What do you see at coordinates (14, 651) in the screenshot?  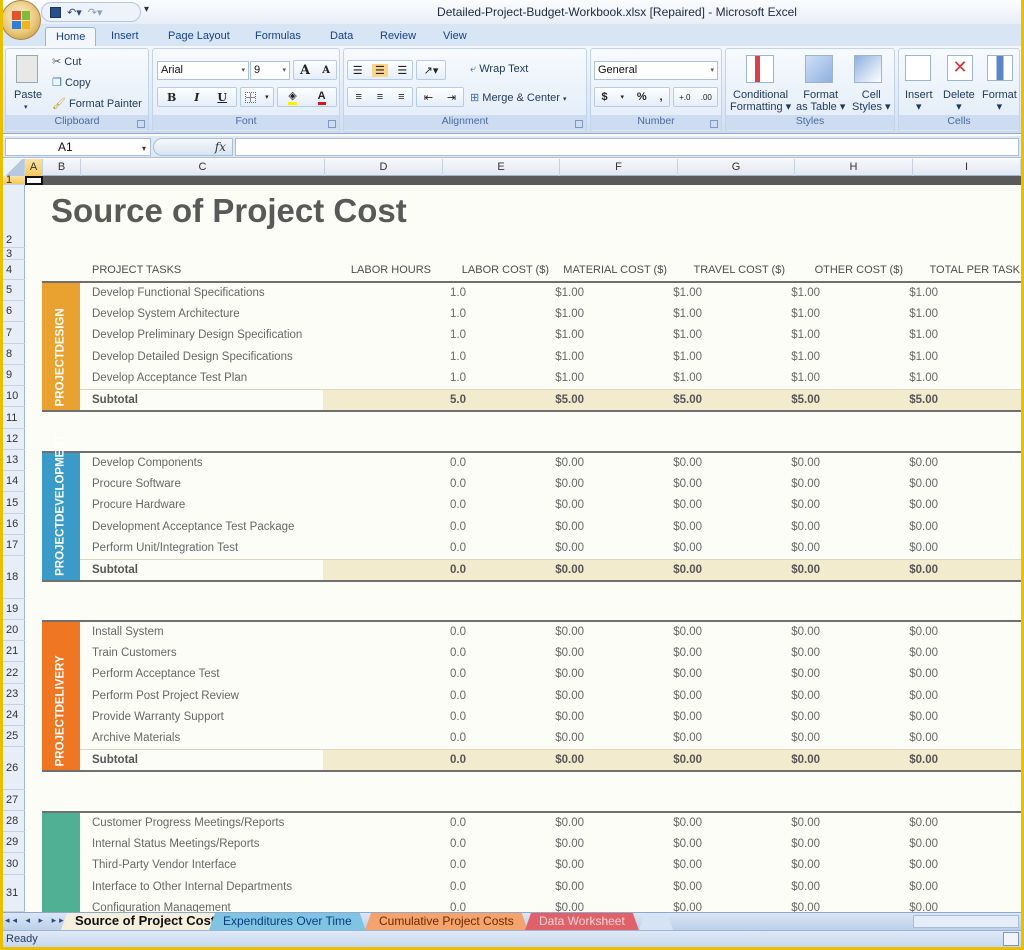 I see `row-header-21: 21` at bounding box center [14, 651].